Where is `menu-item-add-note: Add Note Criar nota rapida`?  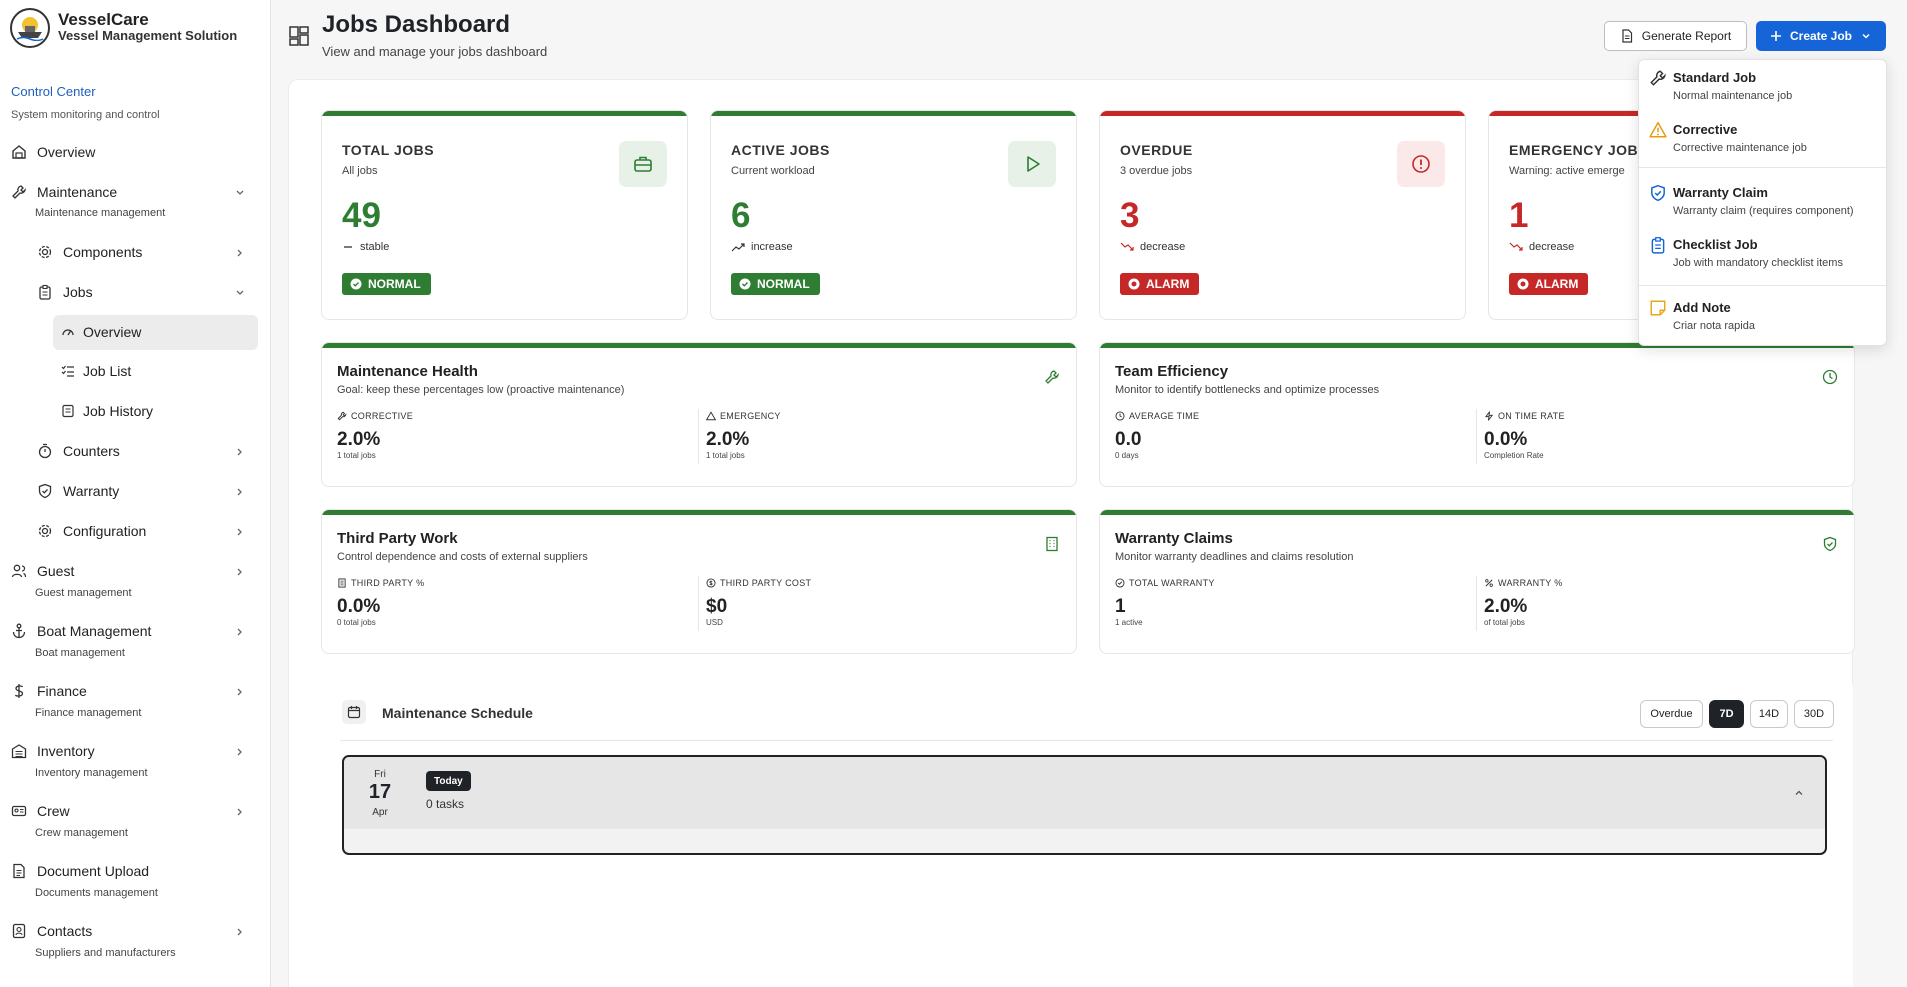 menu-item-add-note: Add Note Criar nota rapida is located at coordinates (1762, 315).